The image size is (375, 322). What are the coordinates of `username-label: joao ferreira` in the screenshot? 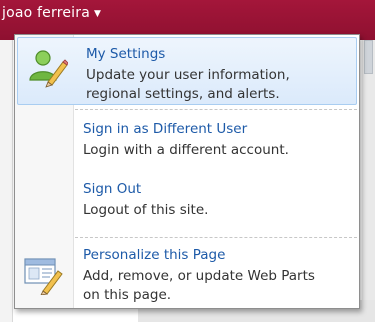 It's located at (46, 13).